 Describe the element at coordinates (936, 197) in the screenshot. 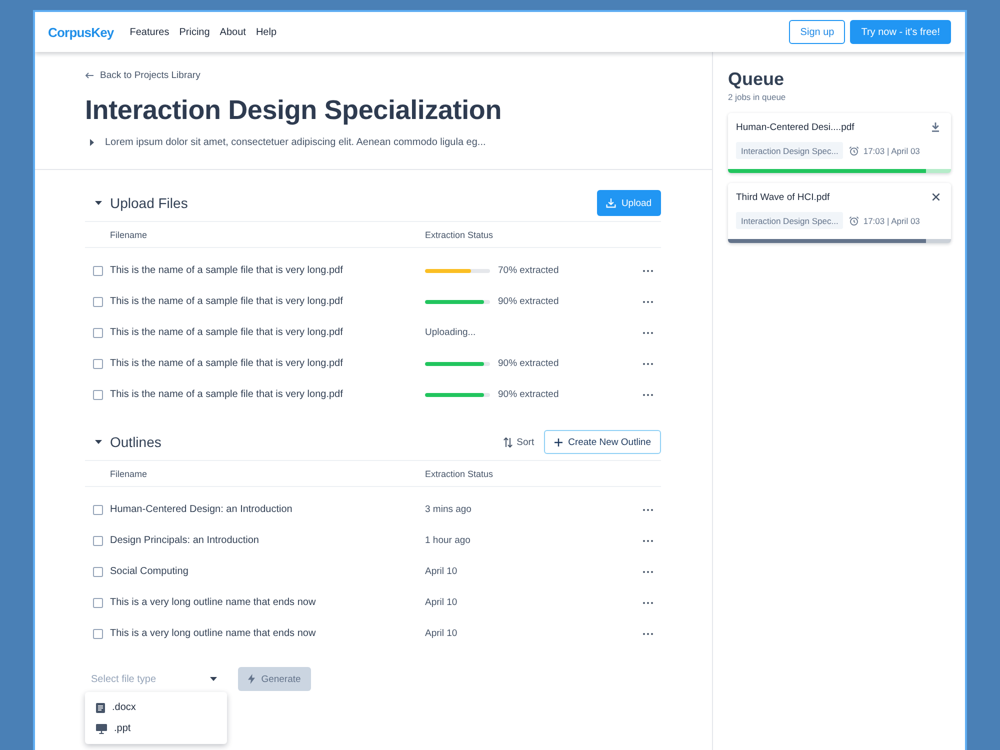

I see `close-icon` at that location.